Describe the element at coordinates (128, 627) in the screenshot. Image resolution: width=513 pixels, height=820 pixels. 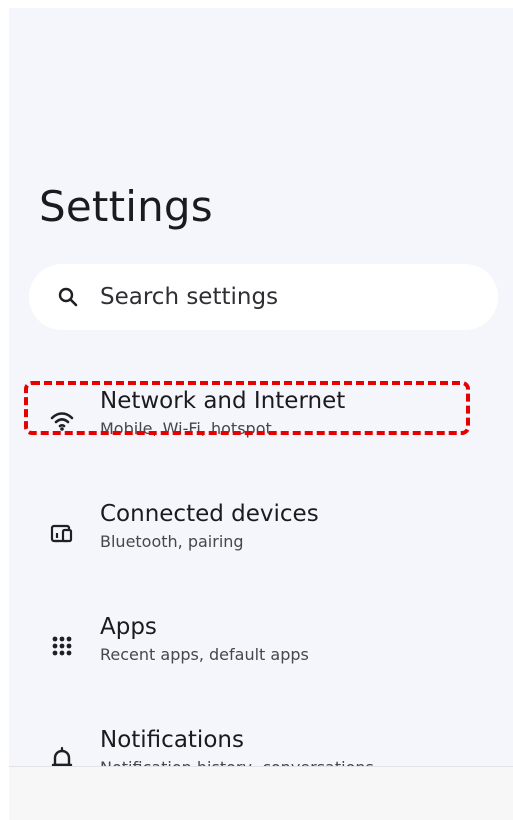
I see `settings-item-title: Apps` at that location.